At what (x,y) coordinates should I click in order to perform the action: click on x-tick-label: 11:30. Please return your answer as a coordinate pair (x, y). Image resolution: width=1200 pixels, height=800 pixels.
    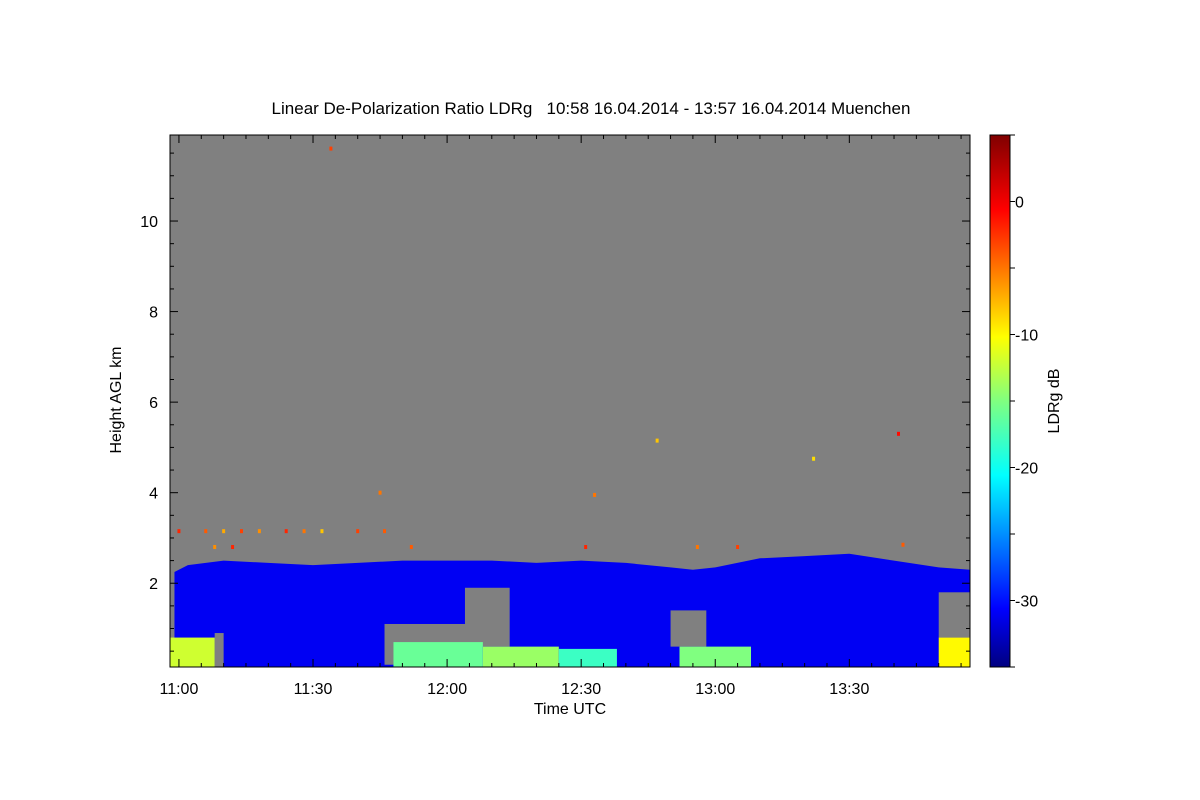
    Looking at the image, I should click on (313, 689).